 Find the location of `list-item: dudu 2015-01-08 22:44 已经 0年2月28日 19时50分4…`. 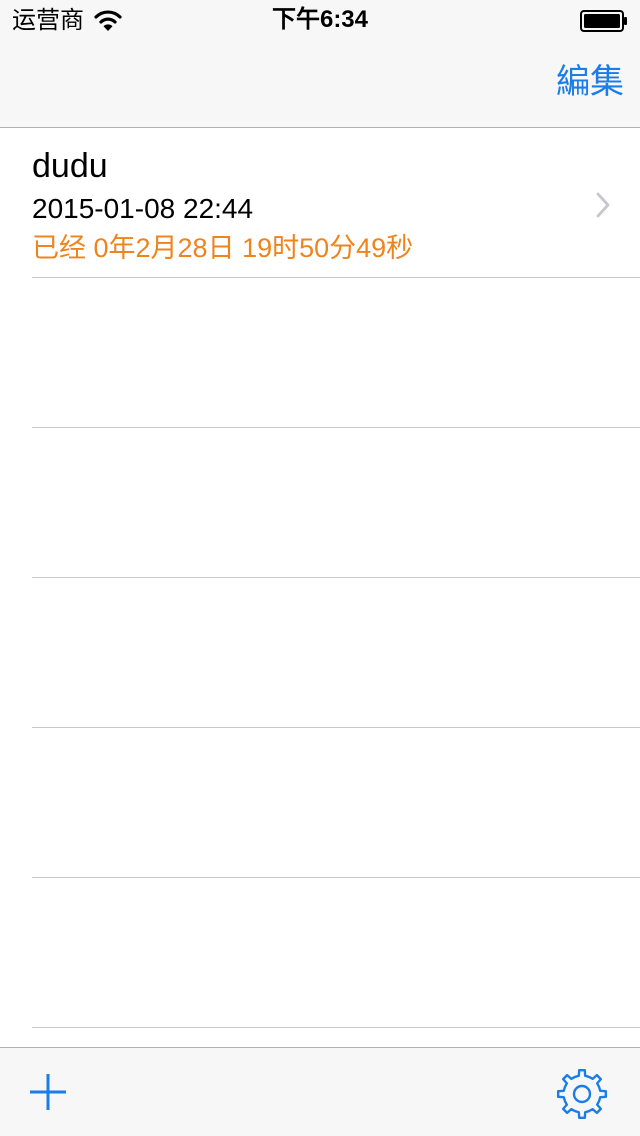

list-item: dudu 2015-01-08 22:44 已经 0年2月28日 19时50分4… is located at coordinates (320, 203).